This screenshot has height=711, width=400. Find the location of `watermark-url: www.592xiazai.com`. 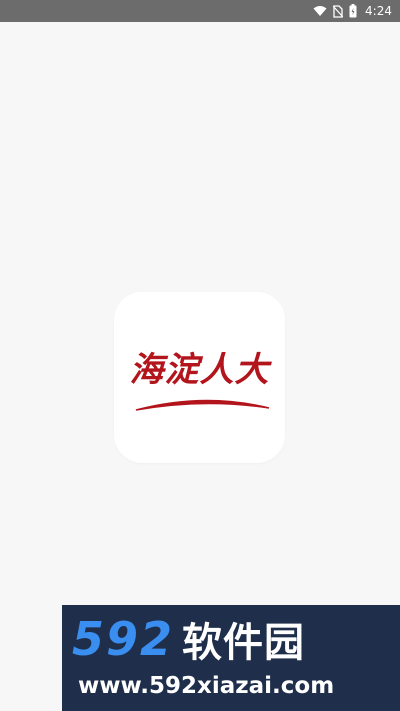

watermark-url: www.592xiazai.com is located at coordinates (206, 686).